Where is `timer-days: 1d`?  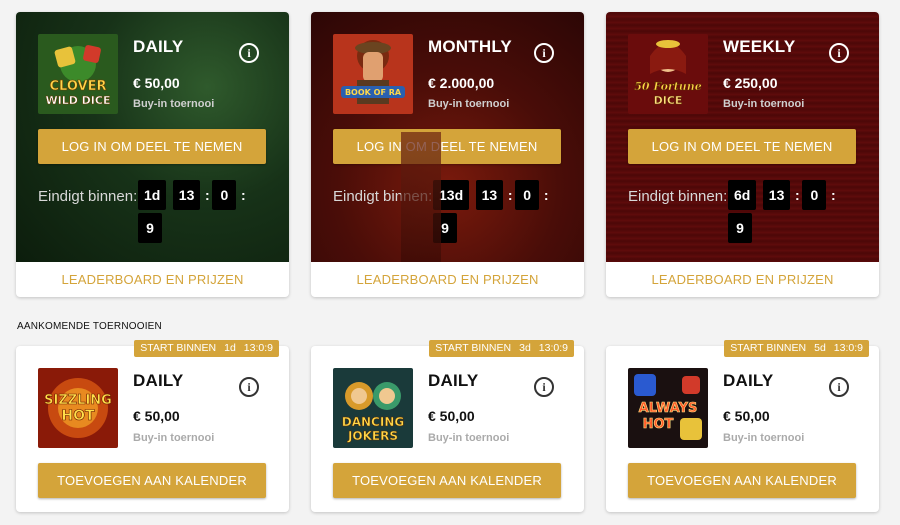
timer-days: 1d is located at coordinates (152, 195).